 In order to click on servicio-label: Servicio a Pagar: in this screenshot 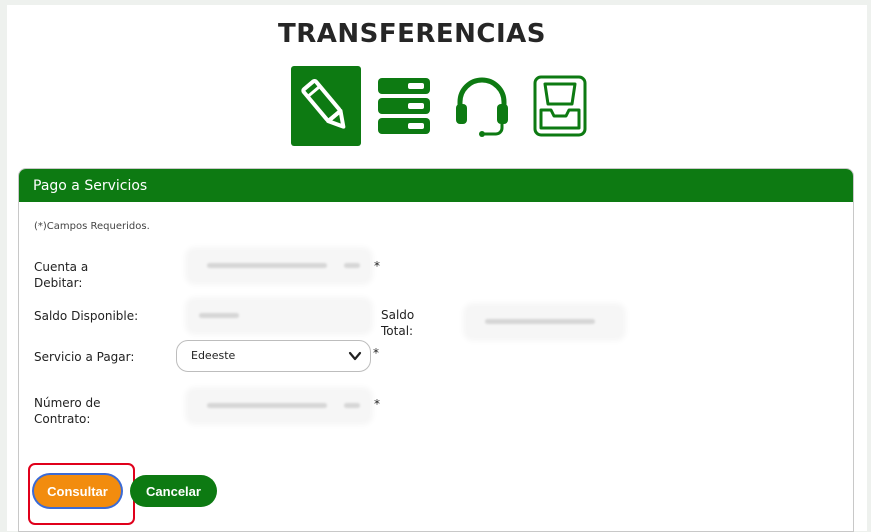, I will do `click(84, 357)`.